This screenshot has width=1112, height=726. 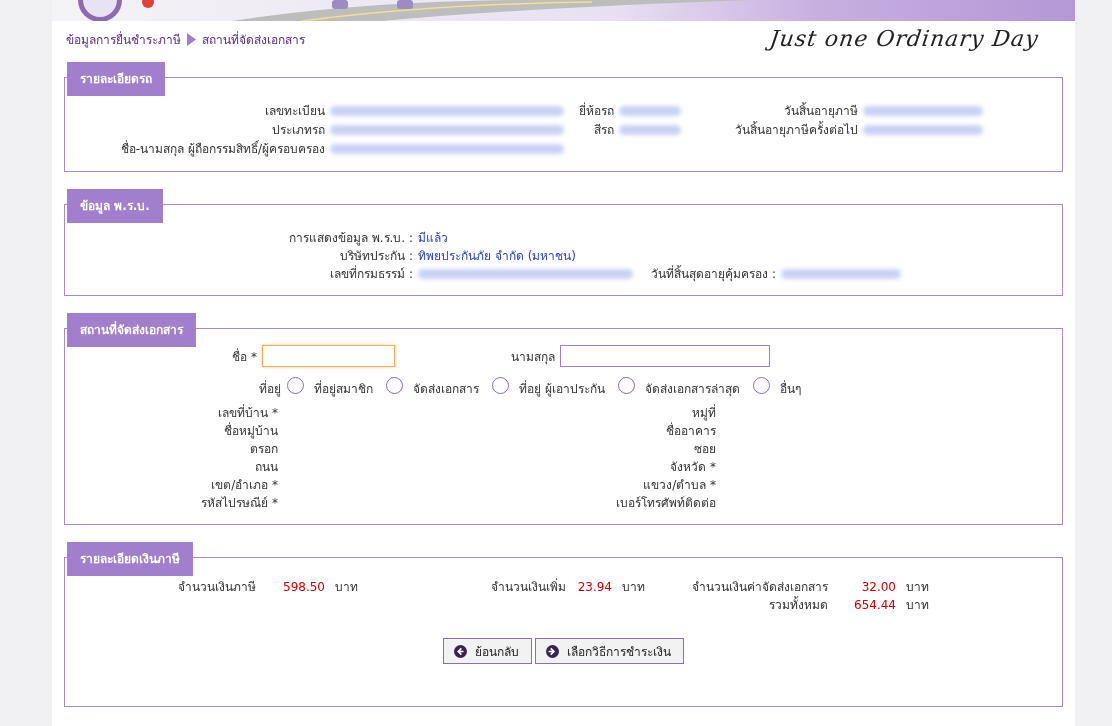 I want to click on triangle-icon, so click(x=191, y=39).